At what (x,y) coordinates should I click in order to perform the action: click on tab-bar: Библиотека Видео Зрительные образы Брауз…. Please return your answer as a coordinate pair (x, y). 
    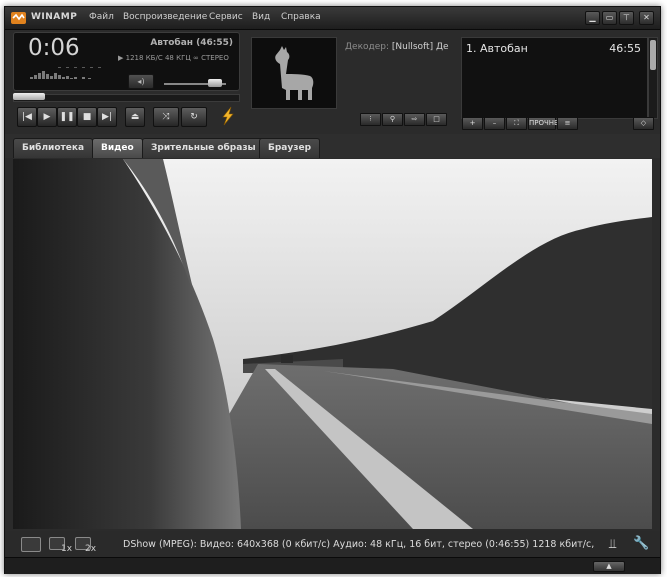
    Looking at the image, I should click on (332, 146).